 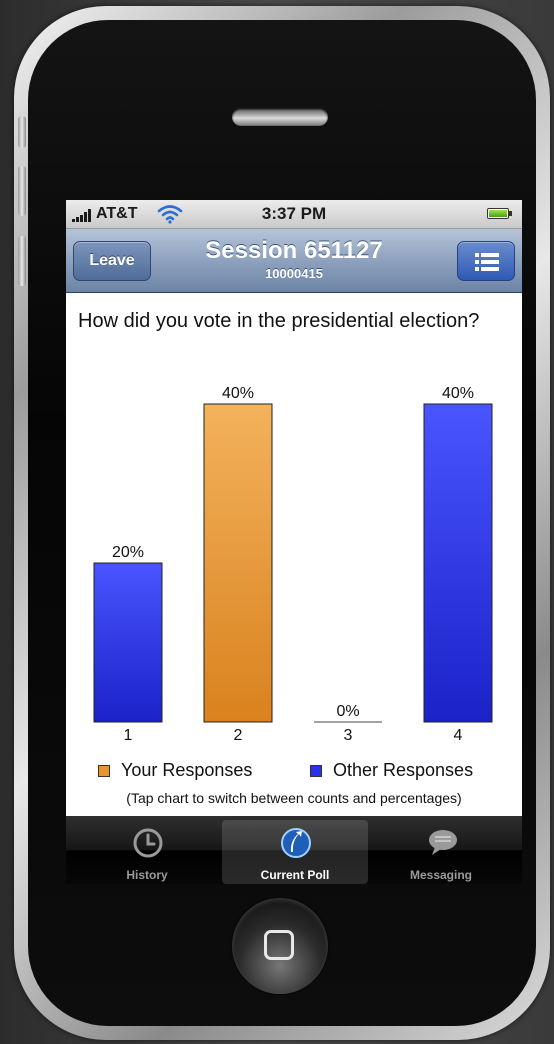 I want to click on battery-icon, so click(x=498, y=213).